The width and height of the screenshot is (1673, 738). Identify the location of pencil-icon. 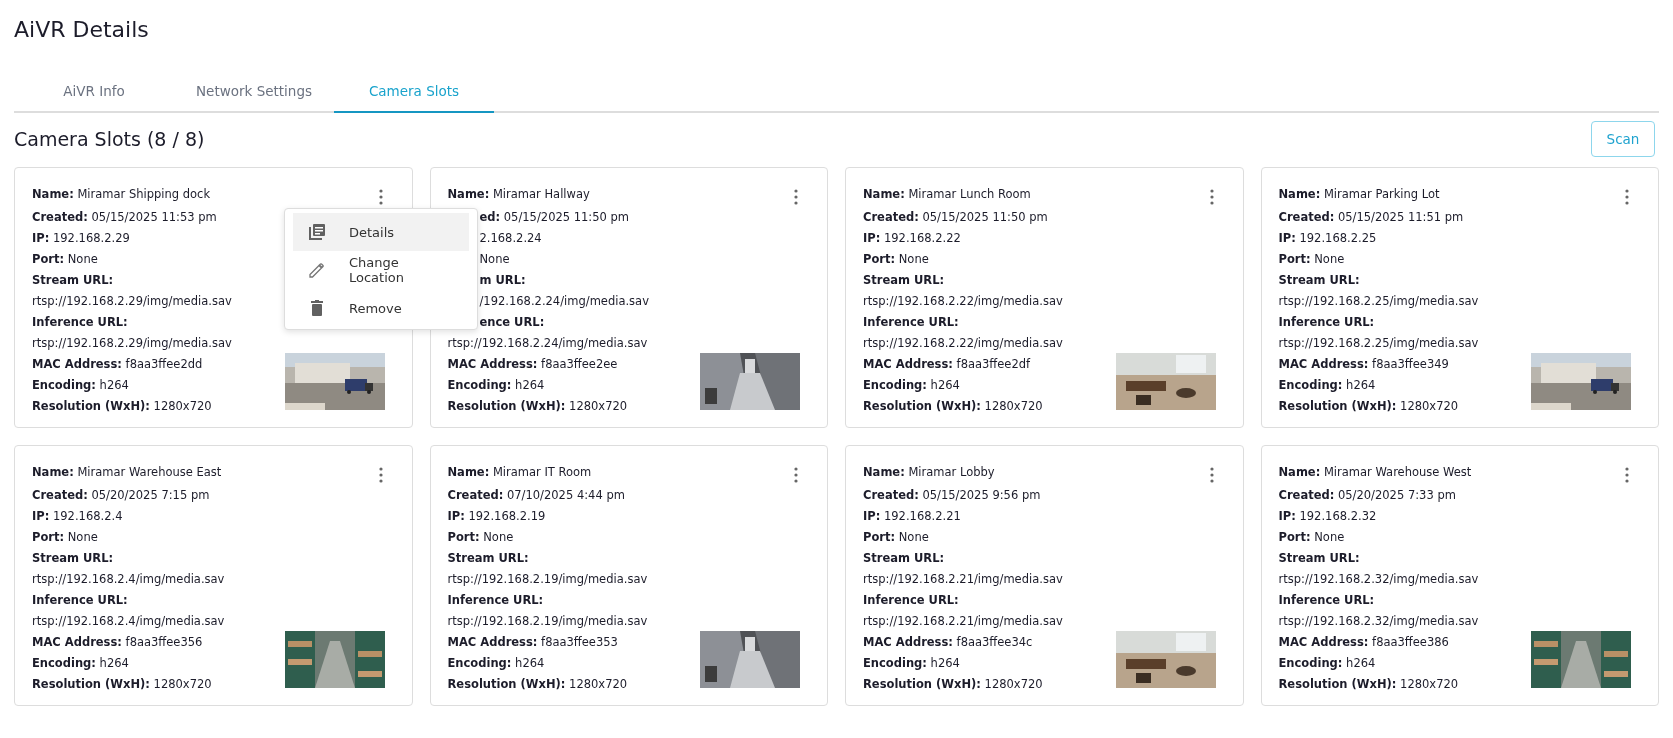
(317, 270).